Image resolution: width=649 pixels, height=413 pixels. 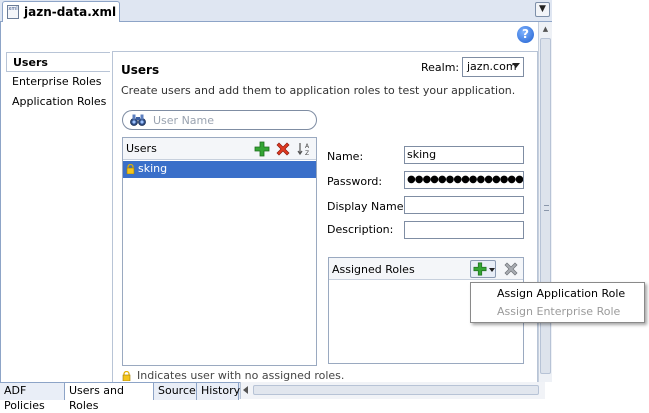 I want to click on nav-item-enterprise-roles: Enterprise Roles, so click(x=58, y=82).